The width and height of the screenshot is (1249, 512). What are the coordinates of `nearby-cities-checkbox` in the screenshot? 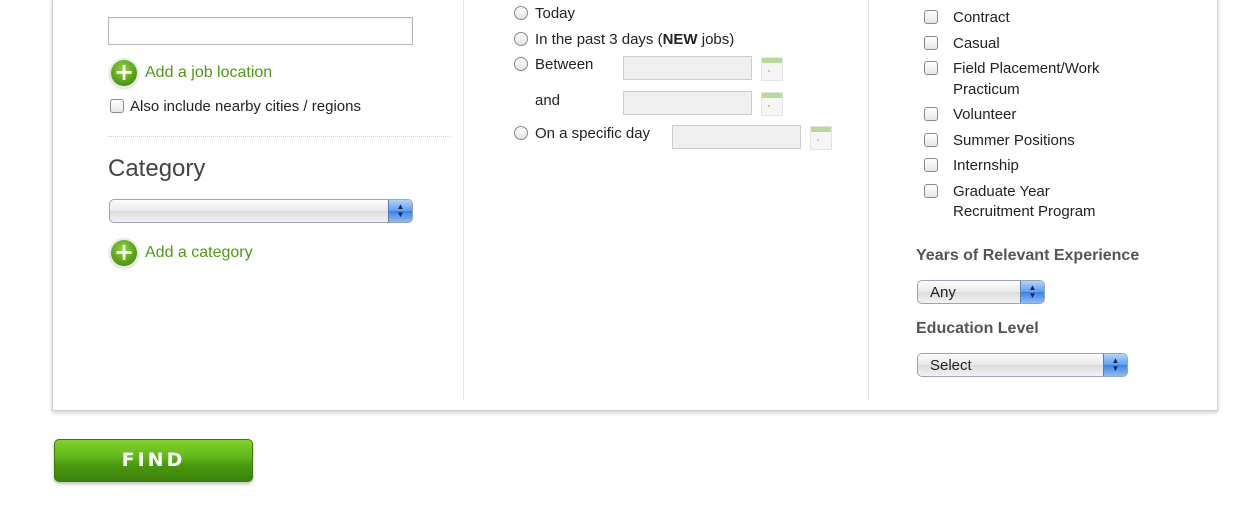 It's located at (117, 106).